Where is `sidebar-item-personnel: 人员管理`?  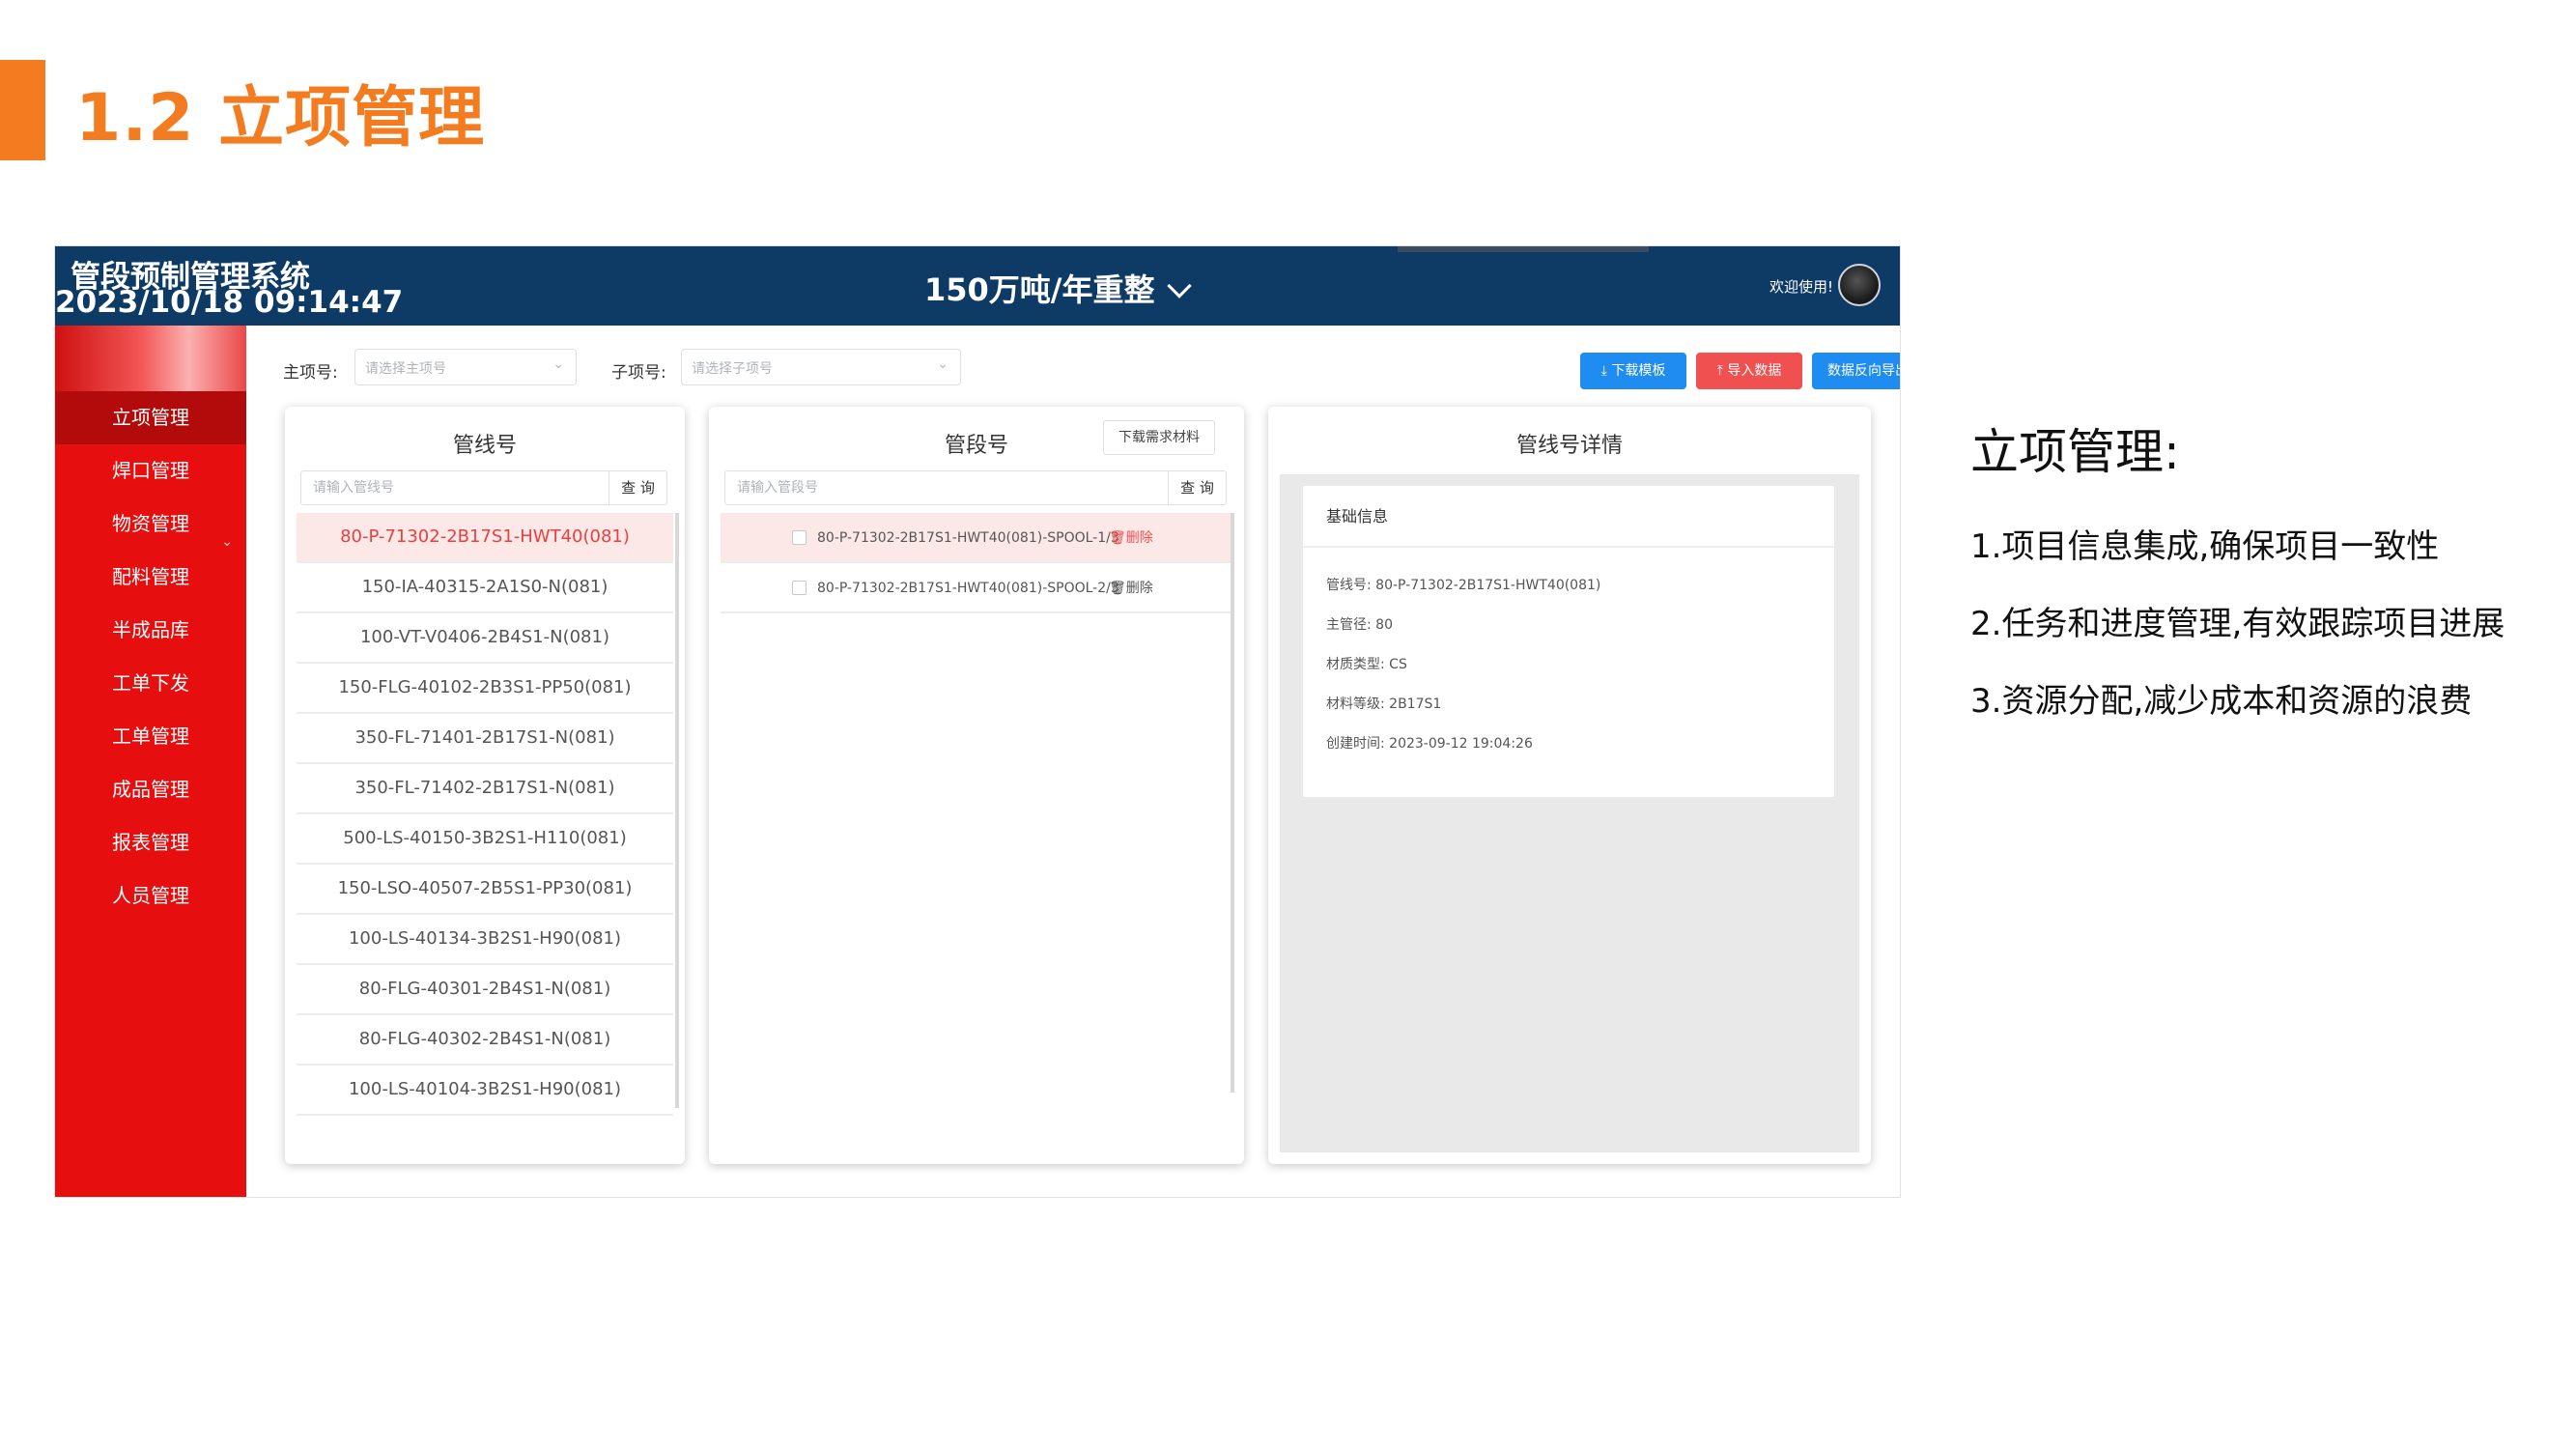
sidebar-item-personnel: 人员管理 is located at coordinates (150, 896).